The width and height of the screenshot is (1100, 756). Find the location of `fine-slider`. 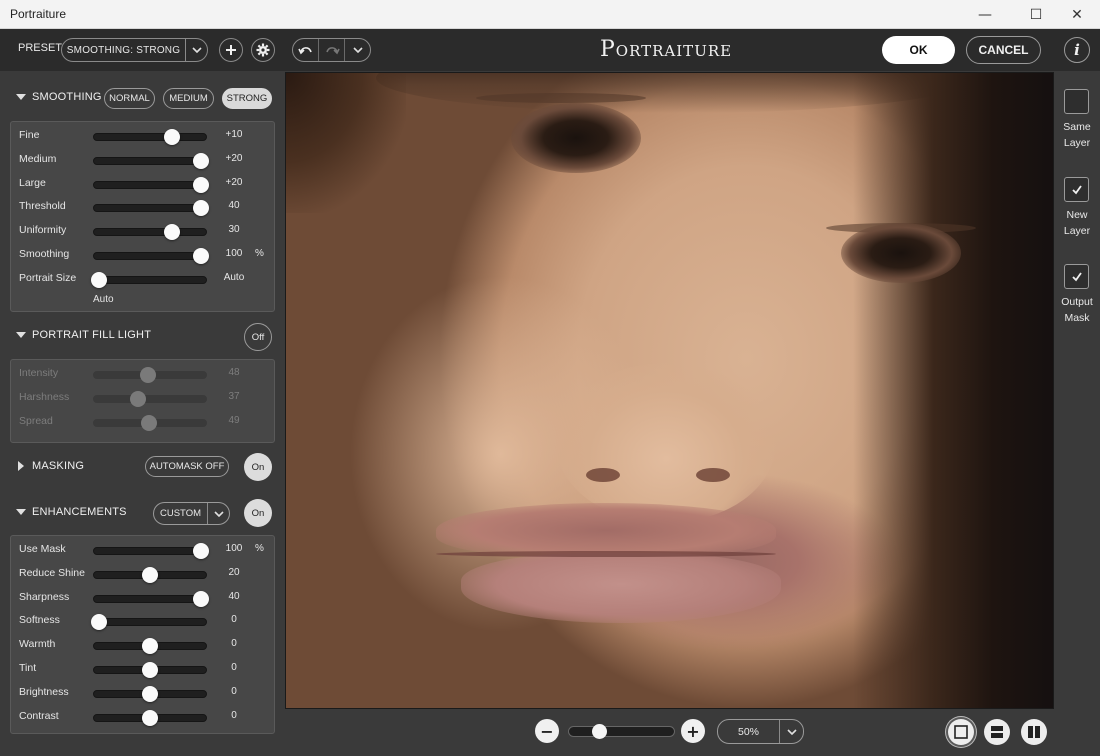

fine-slider is located at coordinates (150, 137).